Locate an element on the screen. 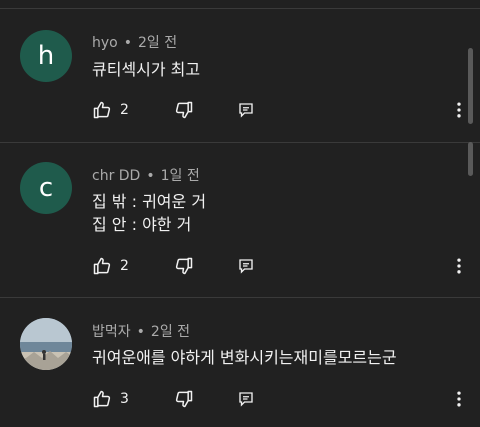 Image resolution: width=480 pixels, height=427 pixels. like-button: 3 is located at coordinates (110, 399).